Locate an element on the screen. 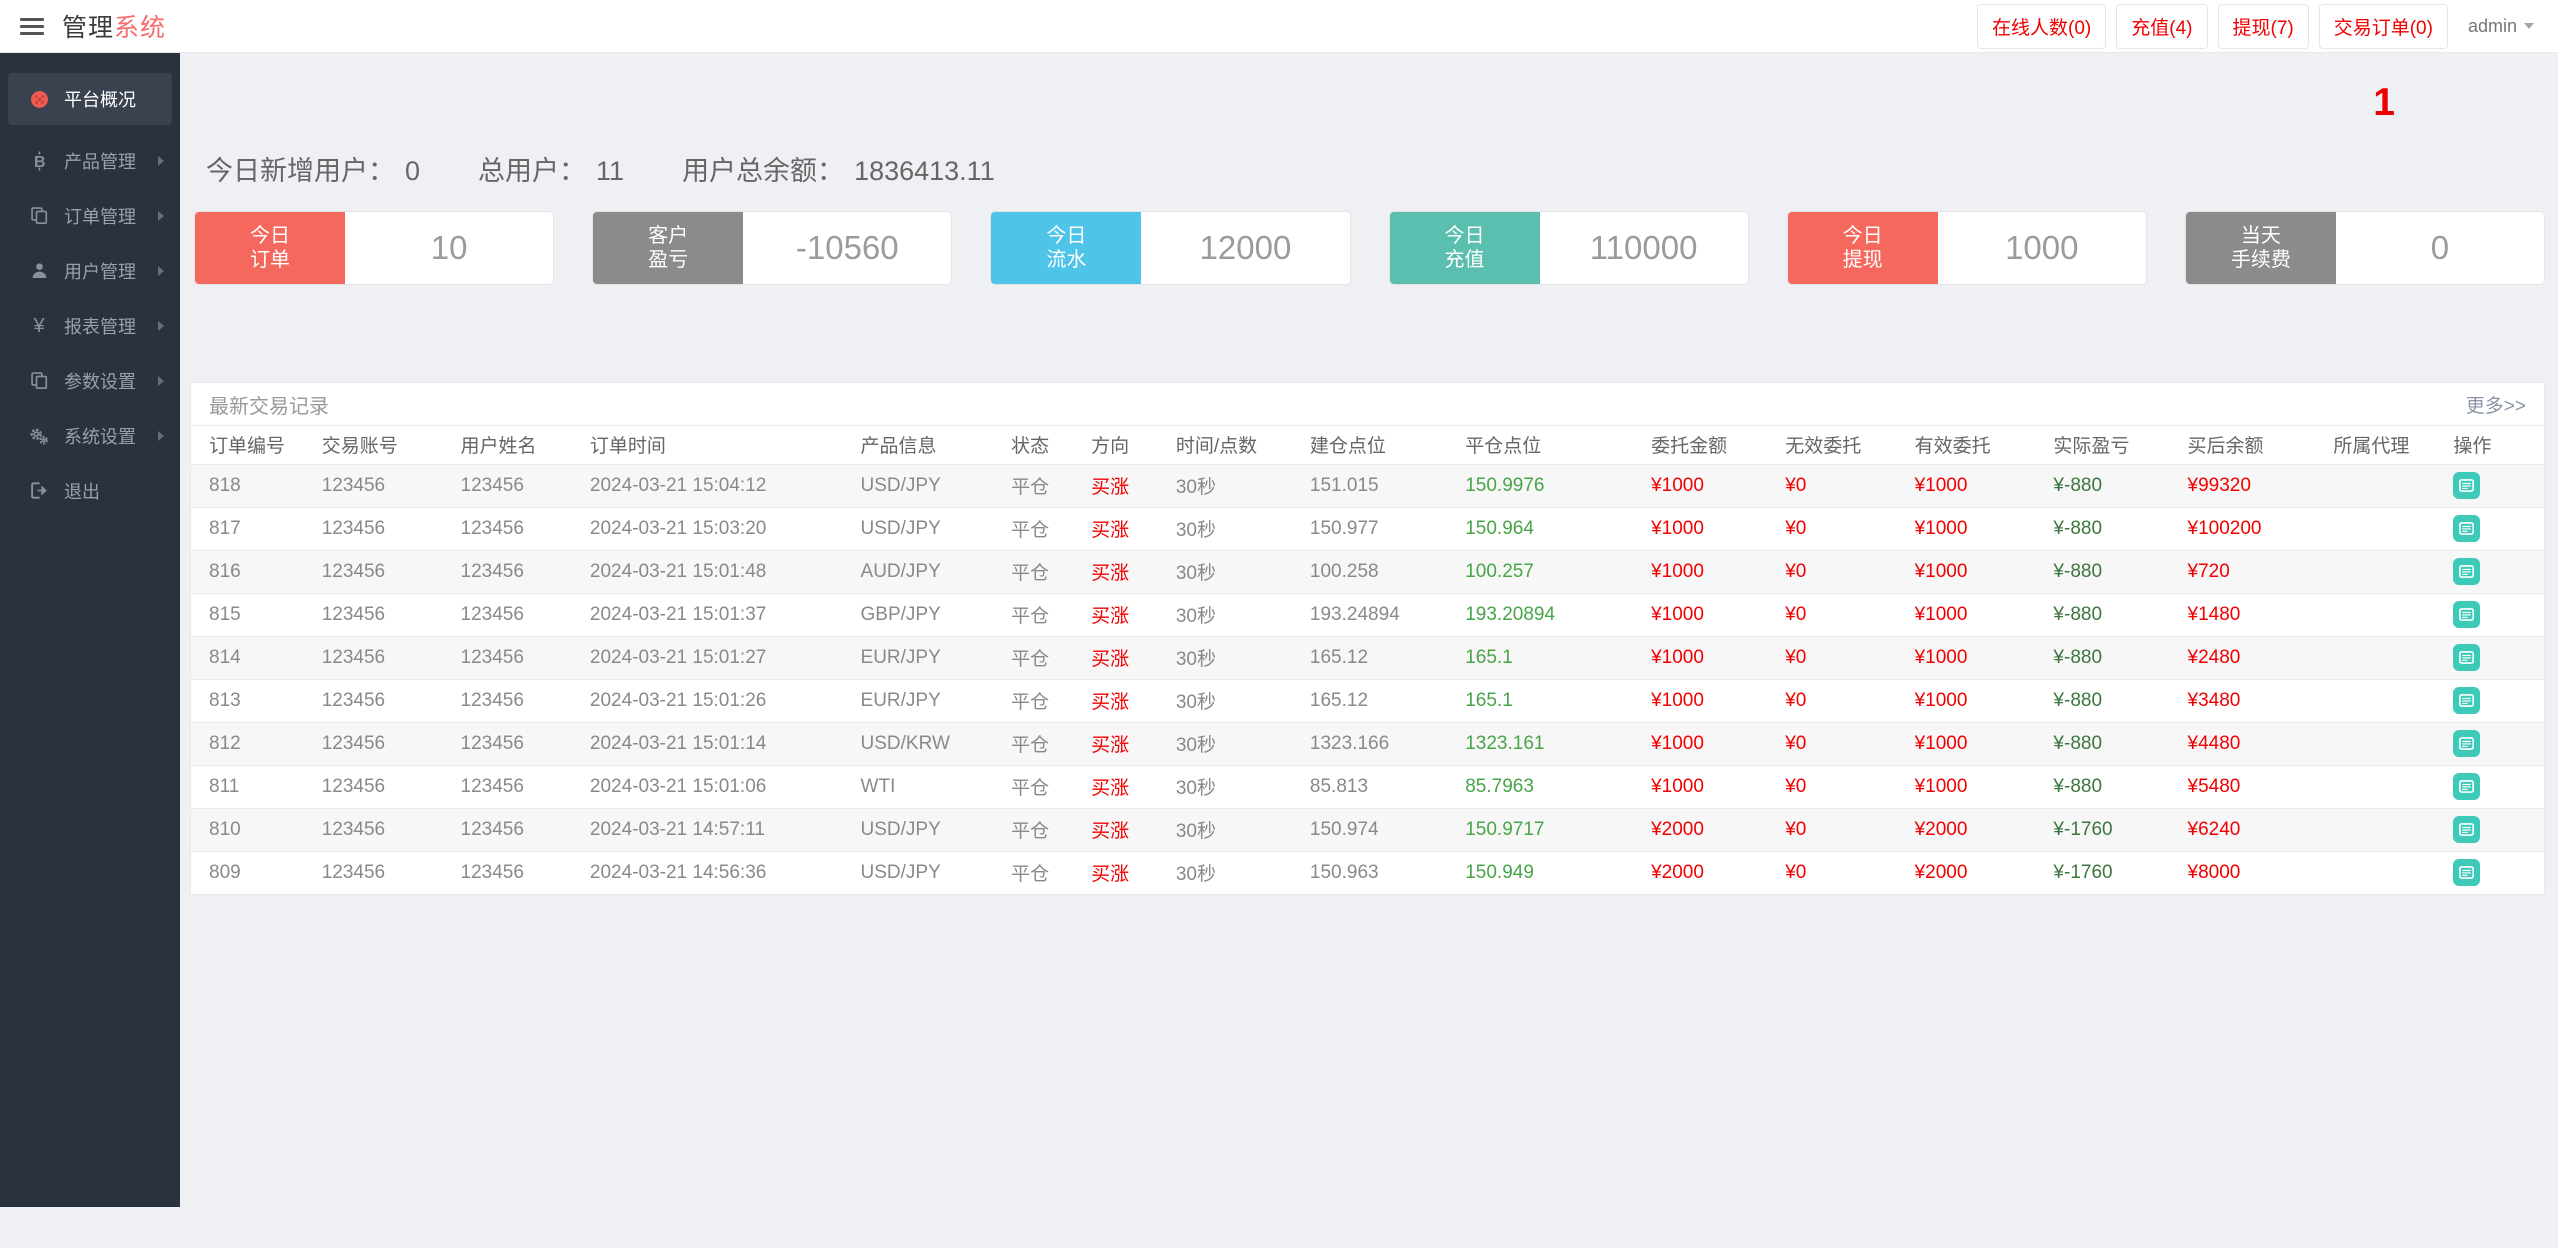 This screenshot has width=2558, height=1248. panel-title: 最新交易记录 is located at coordinates (269, 406).